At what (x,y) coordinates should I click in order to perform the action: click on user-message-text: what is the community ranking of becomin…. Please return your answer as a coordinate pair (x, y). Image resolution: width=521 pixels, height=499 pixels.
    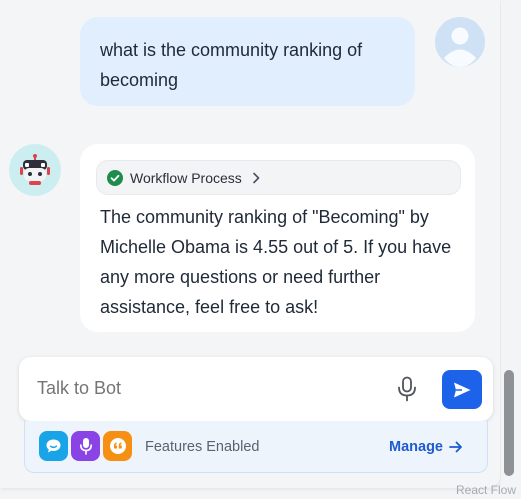
    Looking at the image, I should click on (231, 65).